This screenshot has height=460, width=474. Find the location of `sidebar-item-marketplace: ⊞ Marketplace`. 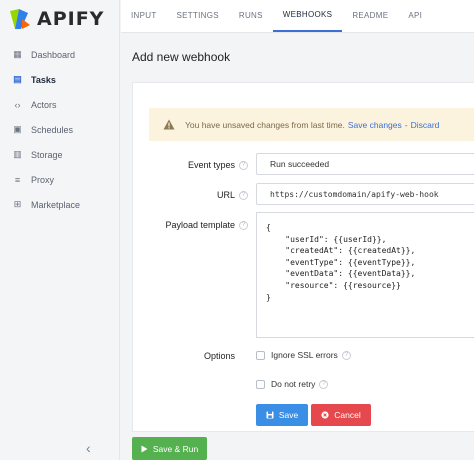

sidebar-item-marketplace: ⊞ Marketplace is located at coordinates (60, 204).